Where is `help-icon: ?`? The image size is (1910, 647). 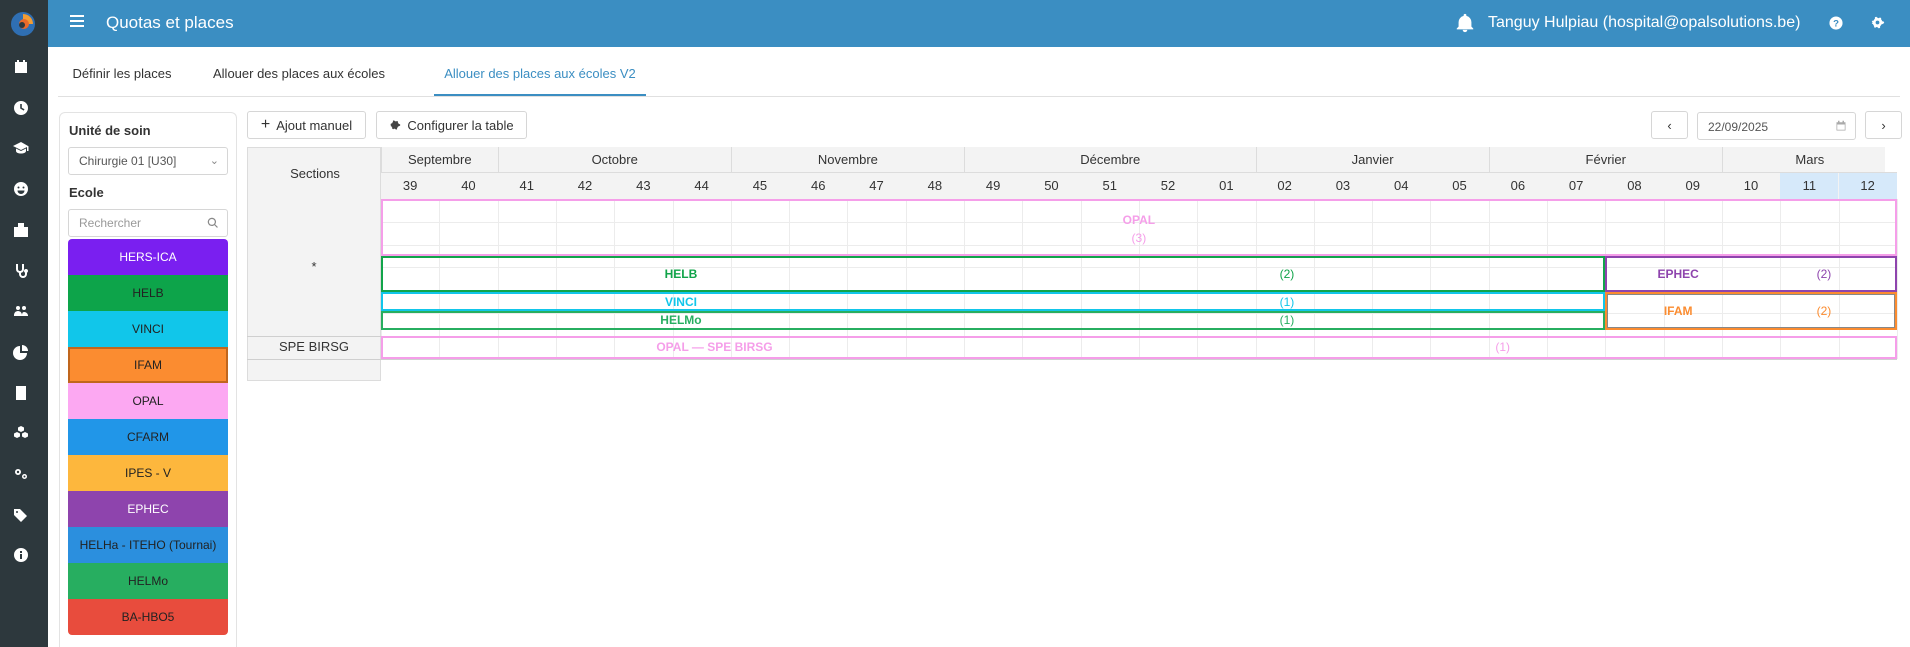
help-icon: ? is located at coordinates (1836, 23).